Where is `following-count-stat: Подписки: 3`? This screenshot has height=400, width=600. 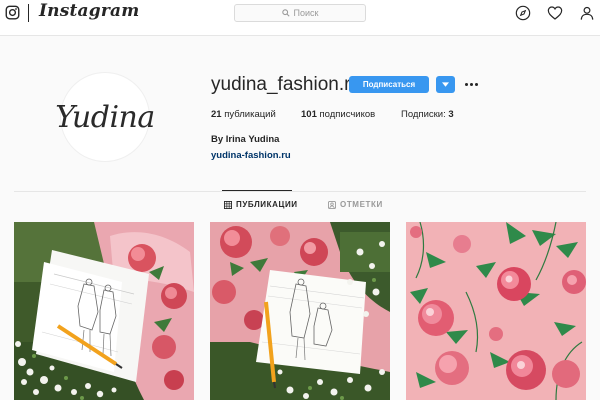
following-count-stat: Подписки: 3 is located at coordinates (427, 114).